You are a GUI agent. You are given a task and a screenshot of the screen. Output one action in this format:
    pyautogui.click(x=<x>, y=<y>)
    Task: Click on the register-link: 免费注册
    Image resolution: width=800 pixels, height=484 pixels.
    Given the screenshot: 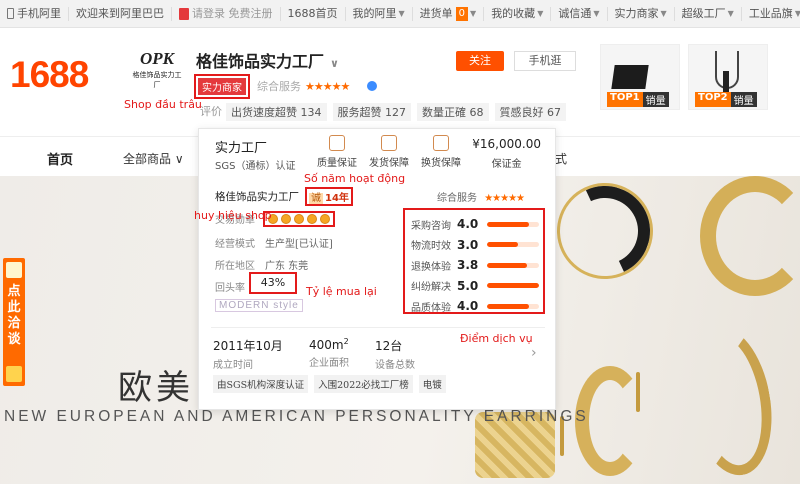 What is the action you would take?
    pyautogui.click(x=251, y=14)
    